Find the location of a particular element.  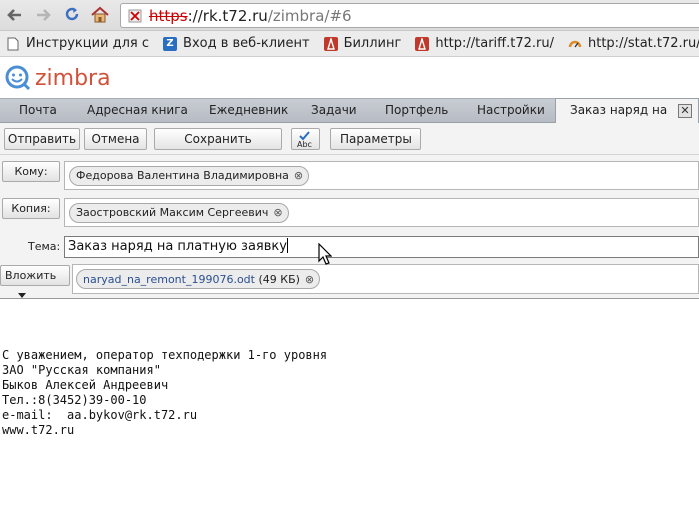

attachments-field: naryad_na_remont_199076.odt (49 КБ) ⊗ is located at coordinates (385, 279).